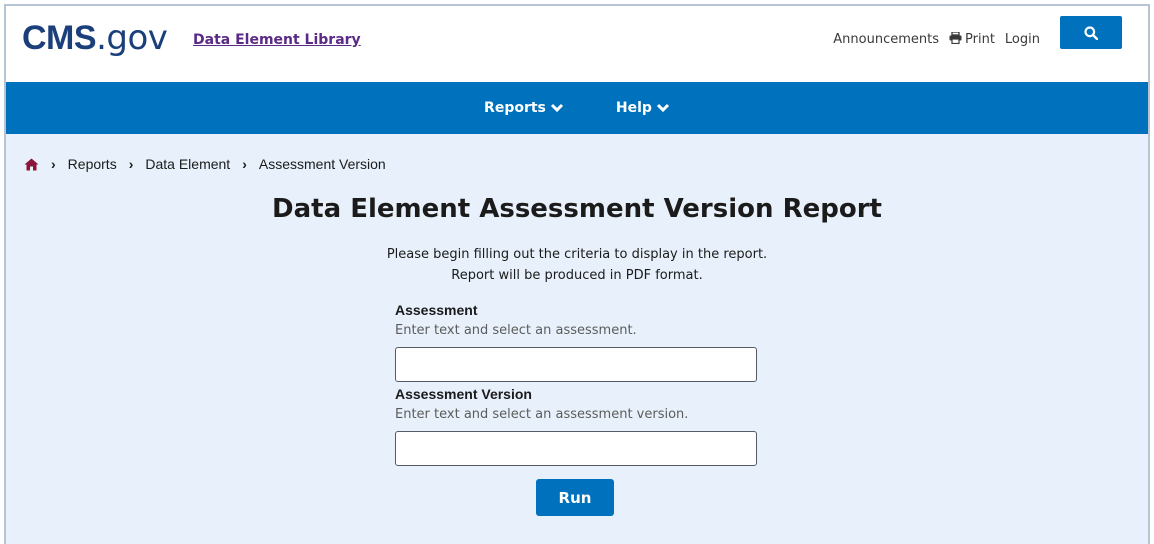 The width and height of the screenshot is (1154, 544). I want to click on nav-reports: Reports, so click(524, 108).